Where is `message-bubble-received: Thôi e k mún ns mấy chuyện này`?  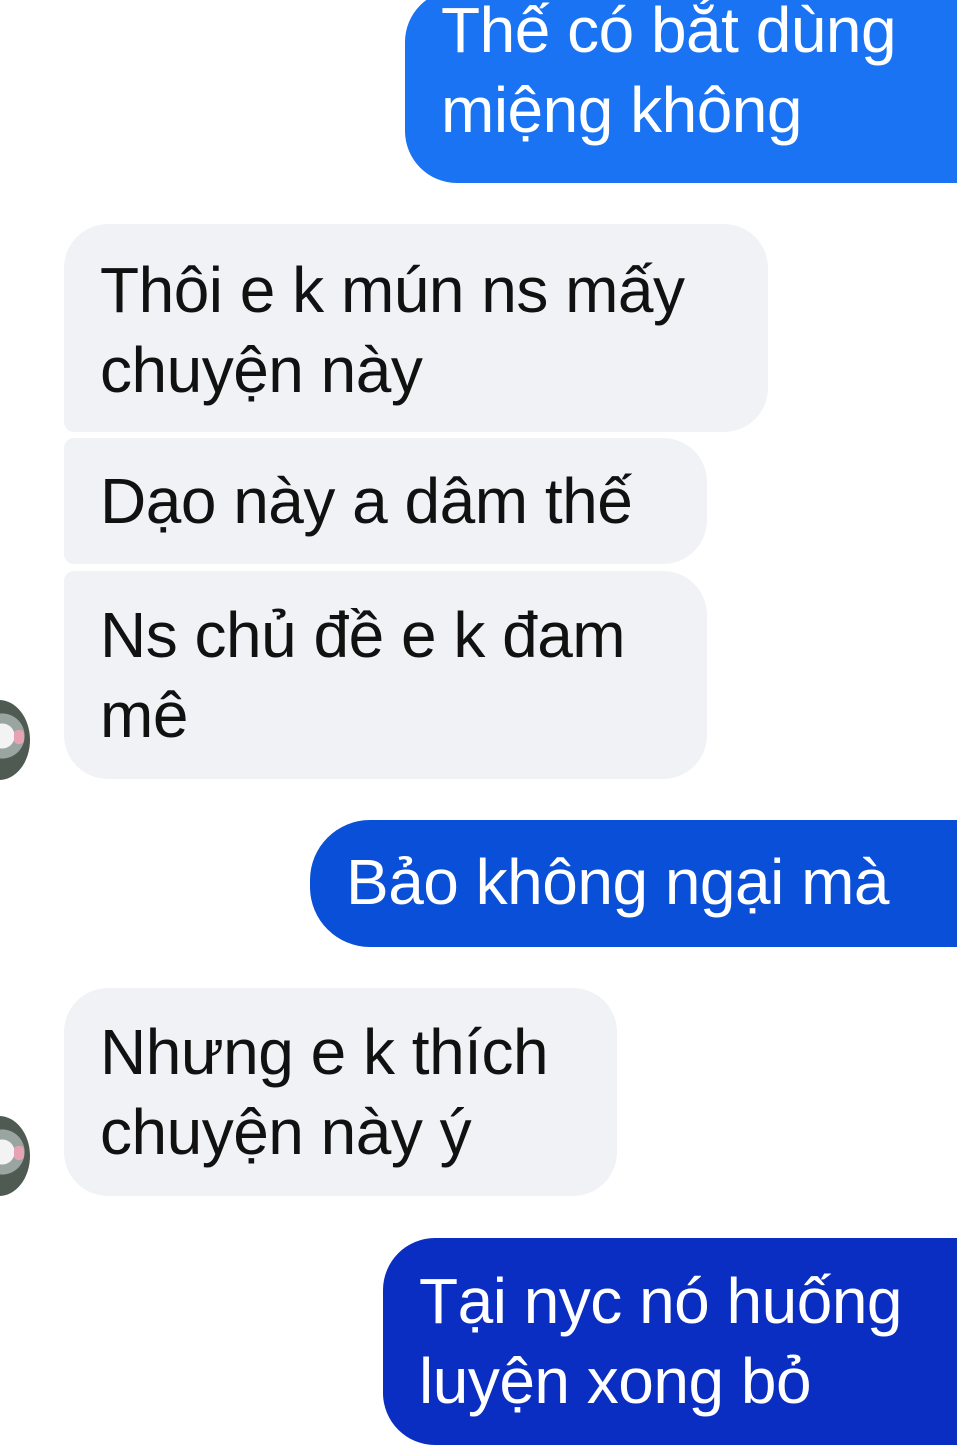 message-bubble-received: Thôi e k mún ns mấy chuyện này is located at coordinates (416, 328).